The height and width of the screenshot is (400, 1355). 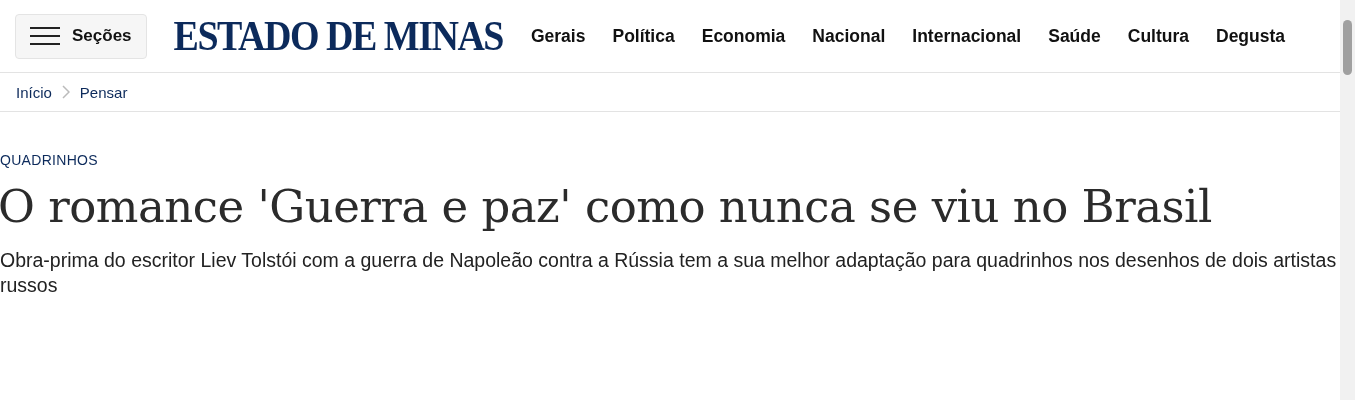 What do you see at coordinates (81, 36) in the screenshot?
I see `sections-menu-button: Seções` at bounding box center [81, 36].